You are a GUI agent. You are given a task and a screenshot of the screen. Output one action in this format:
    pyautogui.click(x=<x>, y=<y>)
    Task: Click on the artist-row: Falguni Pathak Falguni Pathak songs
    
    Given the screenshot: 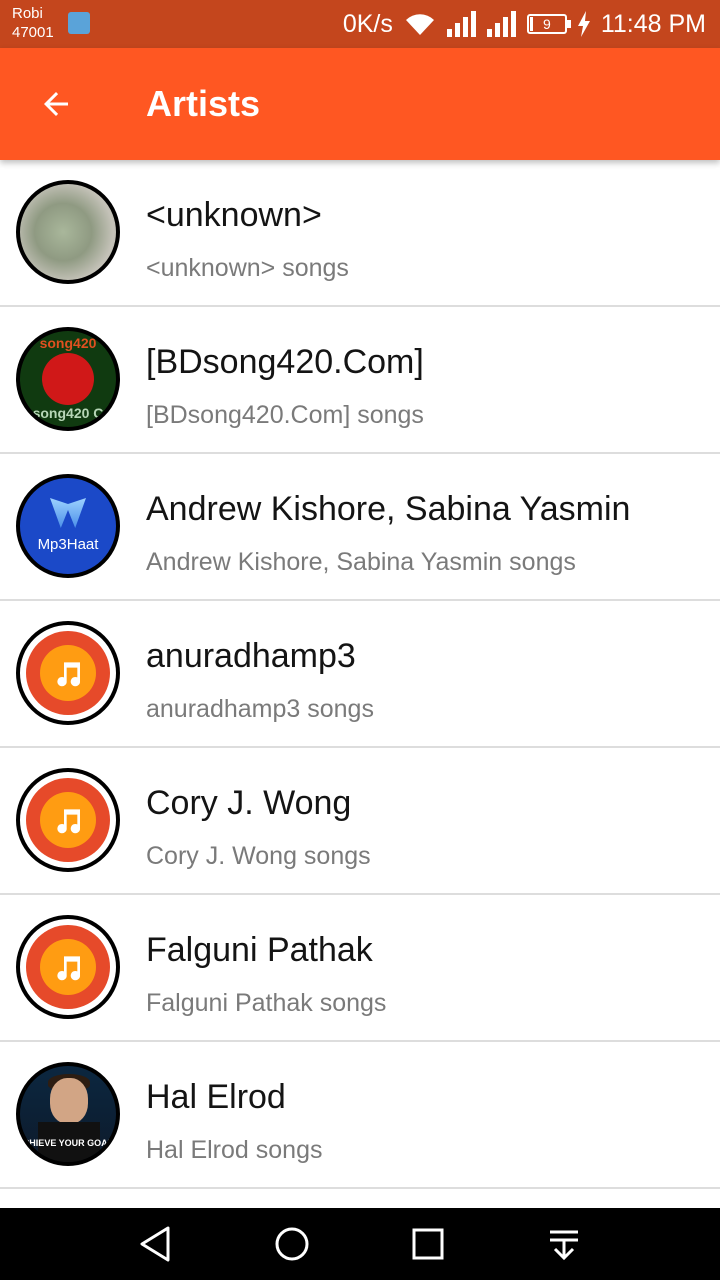 What is the action you would take?
    pyautogui.click(x=360, y=968)
    